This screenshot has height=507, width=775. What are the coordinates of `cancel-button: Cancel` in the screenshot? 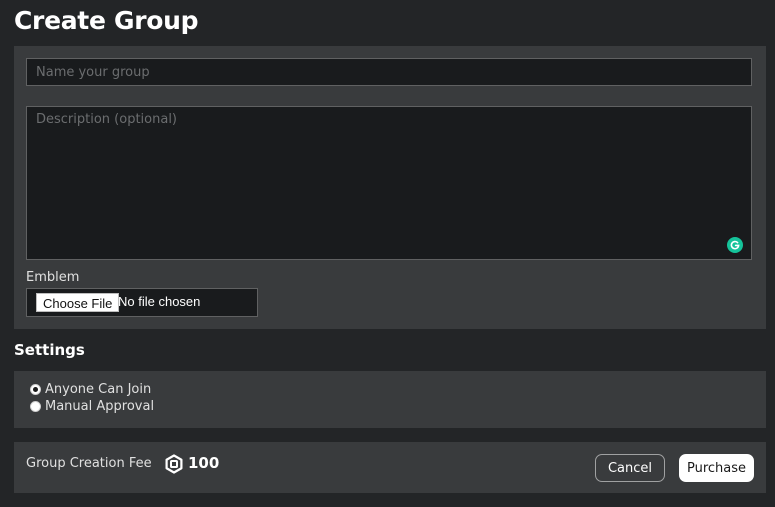 It's located at (630, 468).